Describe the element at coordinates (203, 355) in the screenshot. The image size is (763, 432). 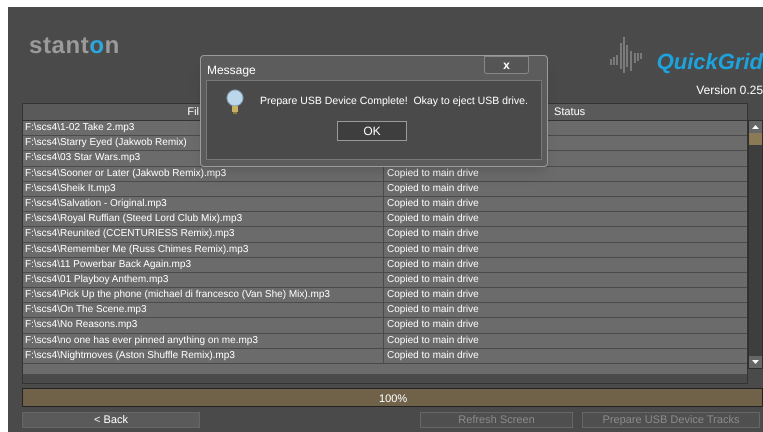
I see `table-cell: F:\scs4\Nightmoves (Aston Shuffle Remix).mp3` at that location.